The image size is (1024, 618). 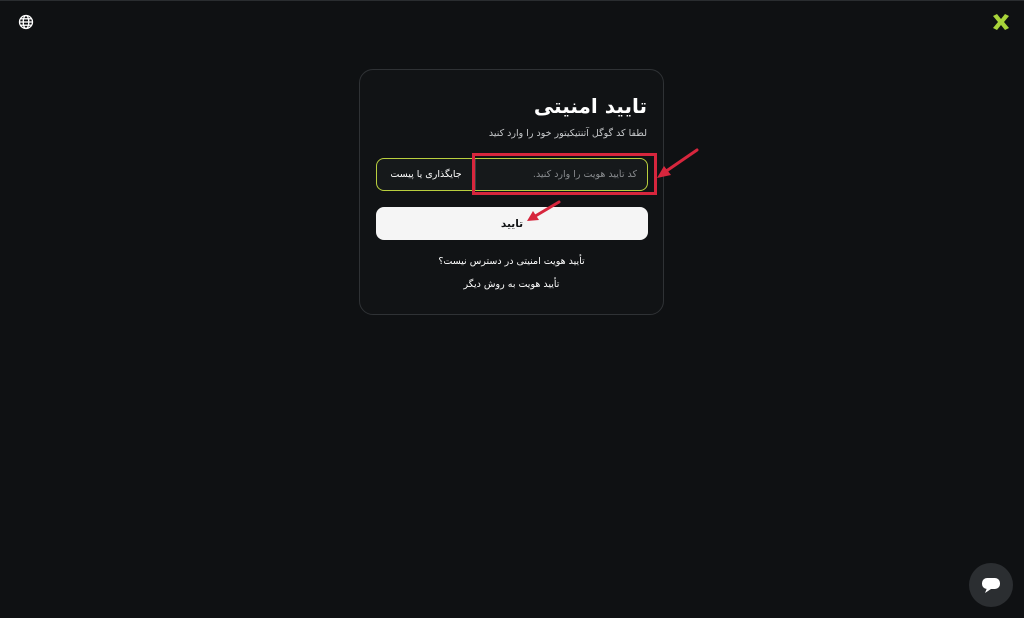 I want to click on page-subtitle: لطفا کد گوگل آتنتیکیتور خود را وارد کنید, so click(x=567, y=133).